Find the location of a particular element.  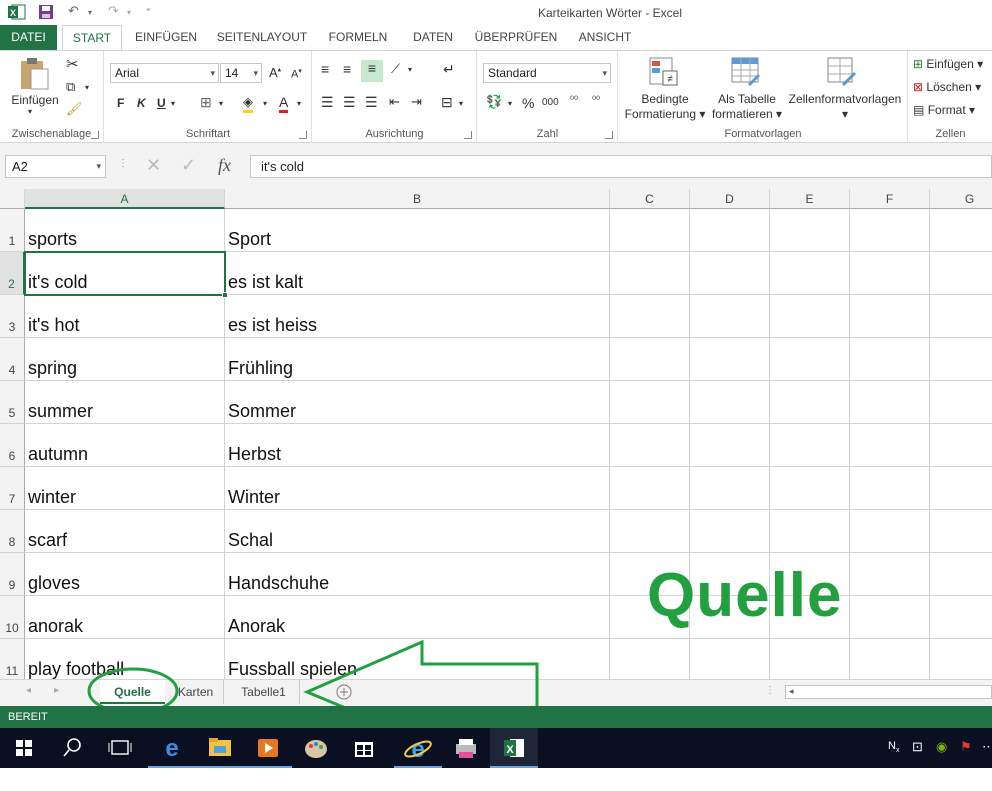

tray-more-icon: ⋯ is located at coordinates (987, 747).